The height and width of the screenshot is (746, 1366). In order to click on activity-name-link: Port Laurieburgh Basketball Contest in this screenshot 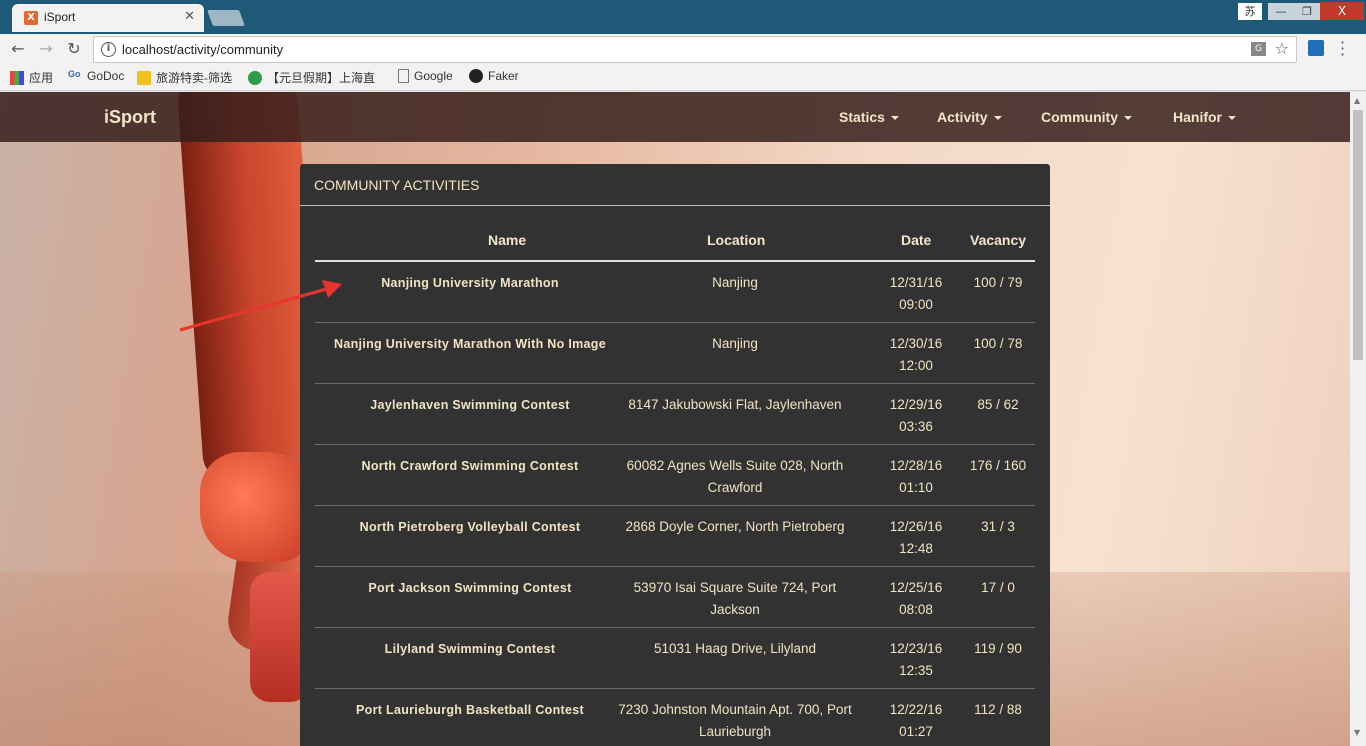, I will do `click(470, 710)`.